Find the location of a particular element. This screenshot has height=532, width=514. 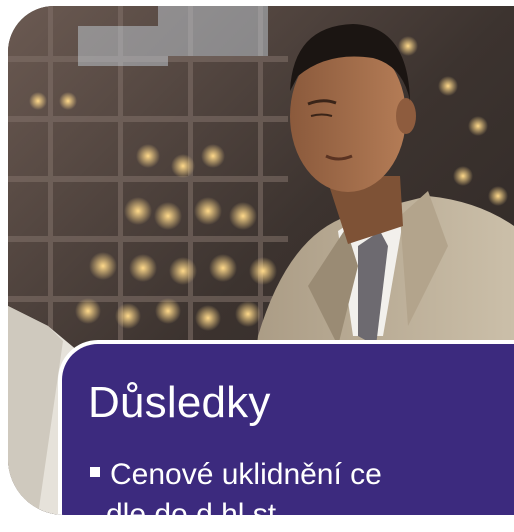

bullet-item-2-cut-off: dle do d hl st is located at coordinates (191, 515).